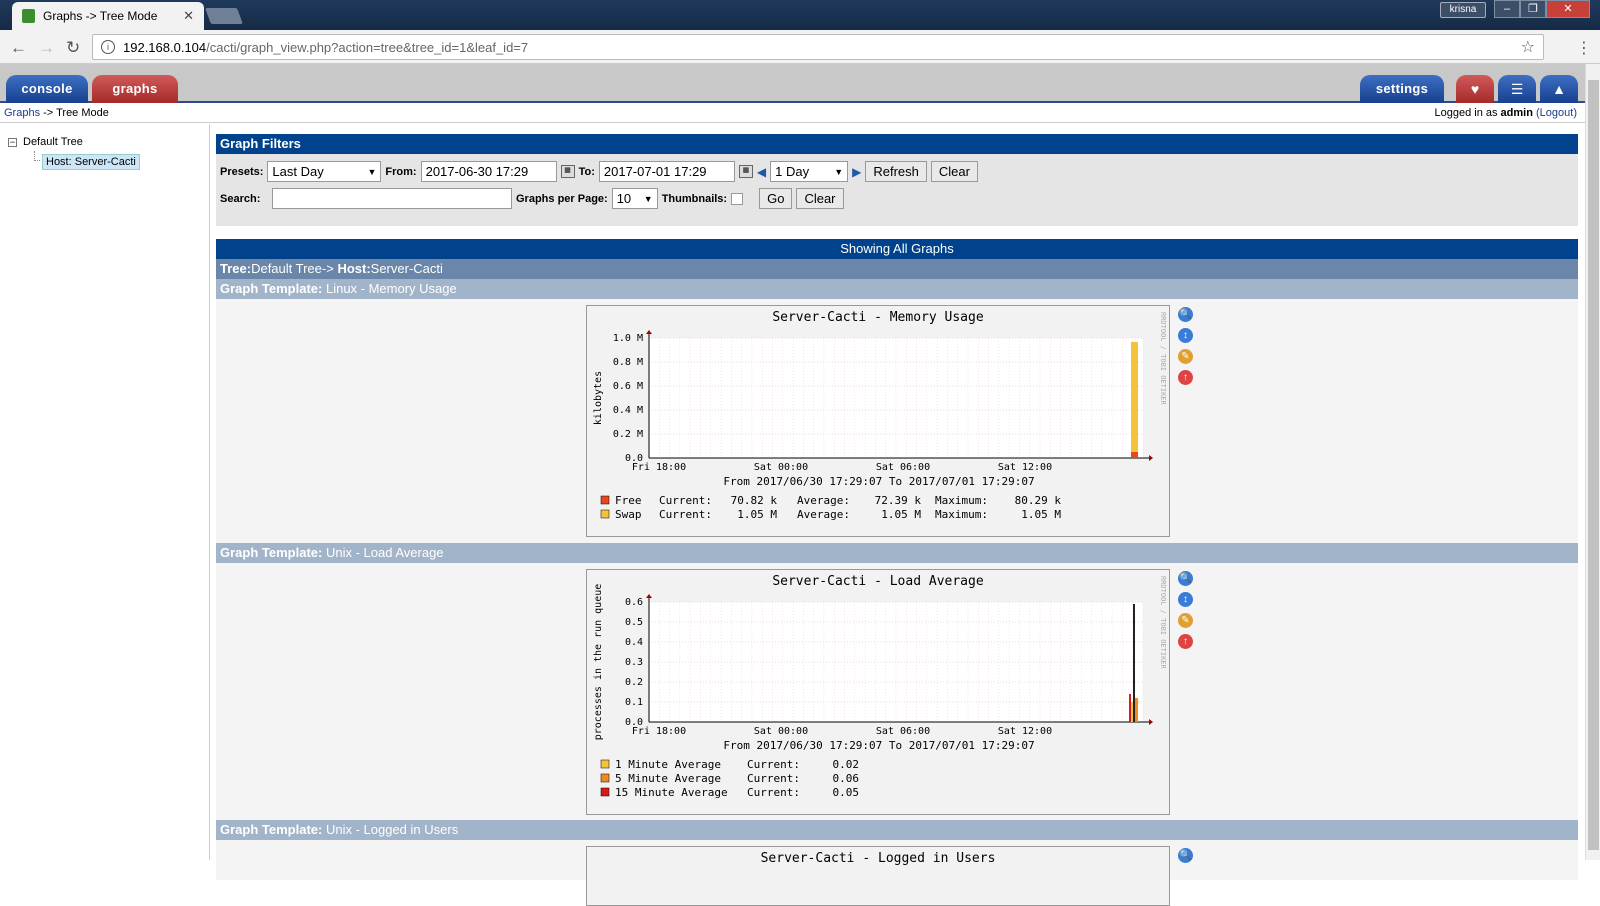  Describe the element at coordinates (823, 514) in the screenshot. I see `legend-average-label: Average:` at that location.